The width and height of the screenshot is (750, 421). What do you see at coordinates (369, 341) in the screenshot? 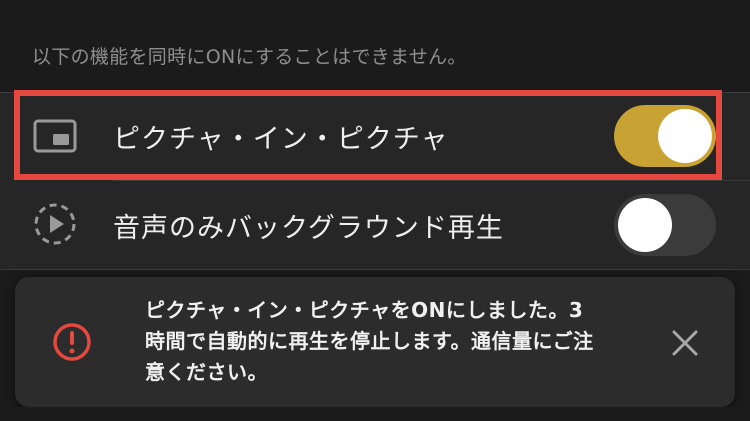
I see `toast-message-line: 時間で自動的に再生を停止します。通信量にご注` at bounding box center [369, 341].